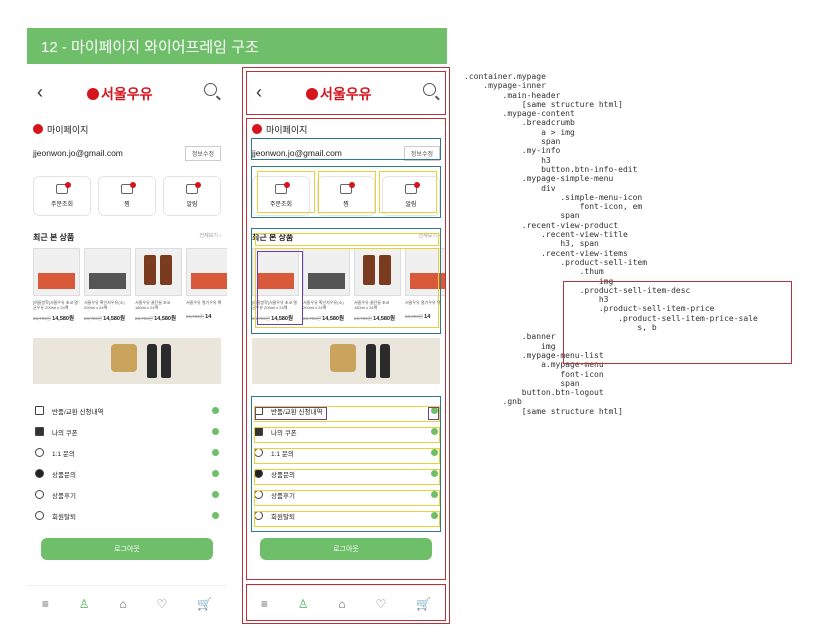 The width and height of the screenshot is (813, 635). What do you see at coordinates (284, 433) in the screenshot?
I see `menu-label: 나의 쿠폰` at bounding box center [284, 433].